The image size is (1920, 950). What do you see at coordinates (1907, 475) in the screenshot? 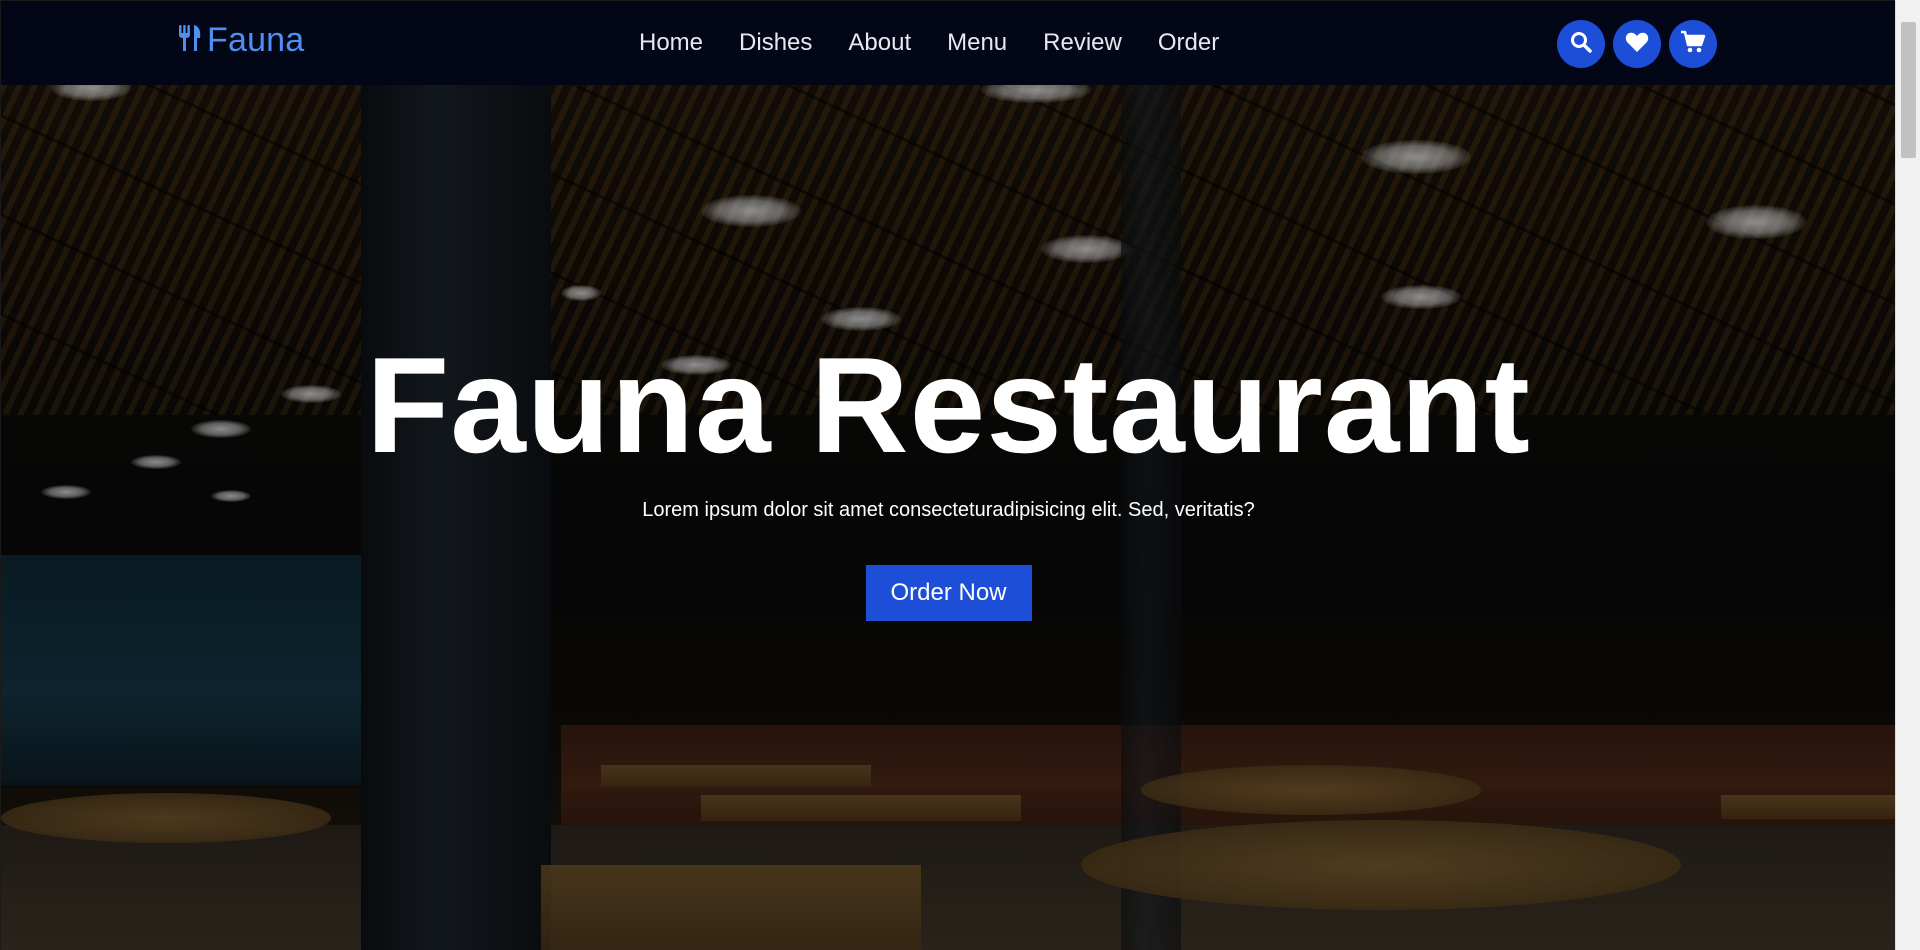
I see `page-scrollbar` at bounding box center [1907, 475].